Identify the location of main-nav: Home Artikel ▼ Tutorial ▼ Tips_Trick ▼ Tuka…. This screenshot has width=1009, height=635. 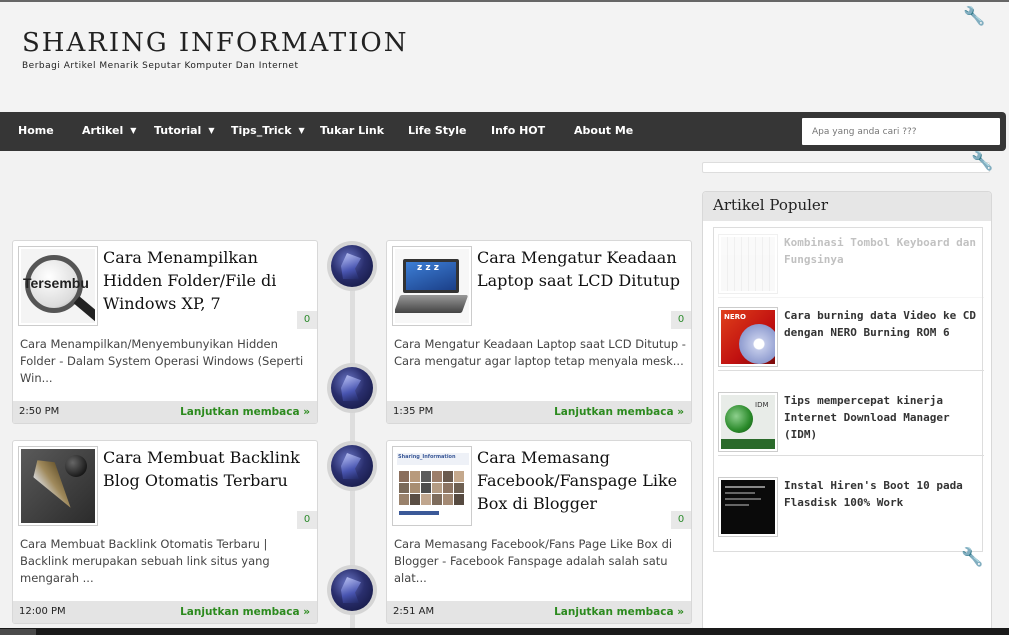
(503, 131).